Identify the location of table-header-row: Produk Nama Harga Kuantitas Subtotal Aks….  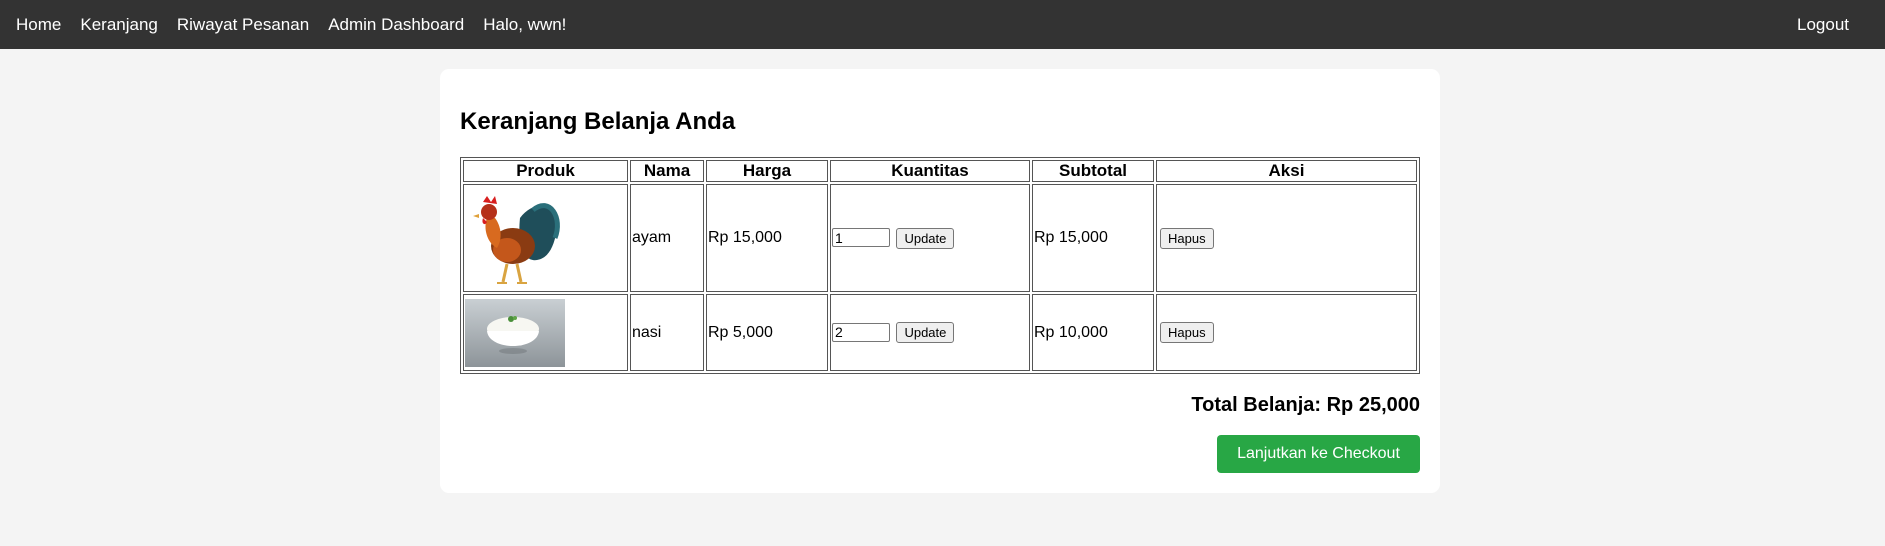
(940, 171).